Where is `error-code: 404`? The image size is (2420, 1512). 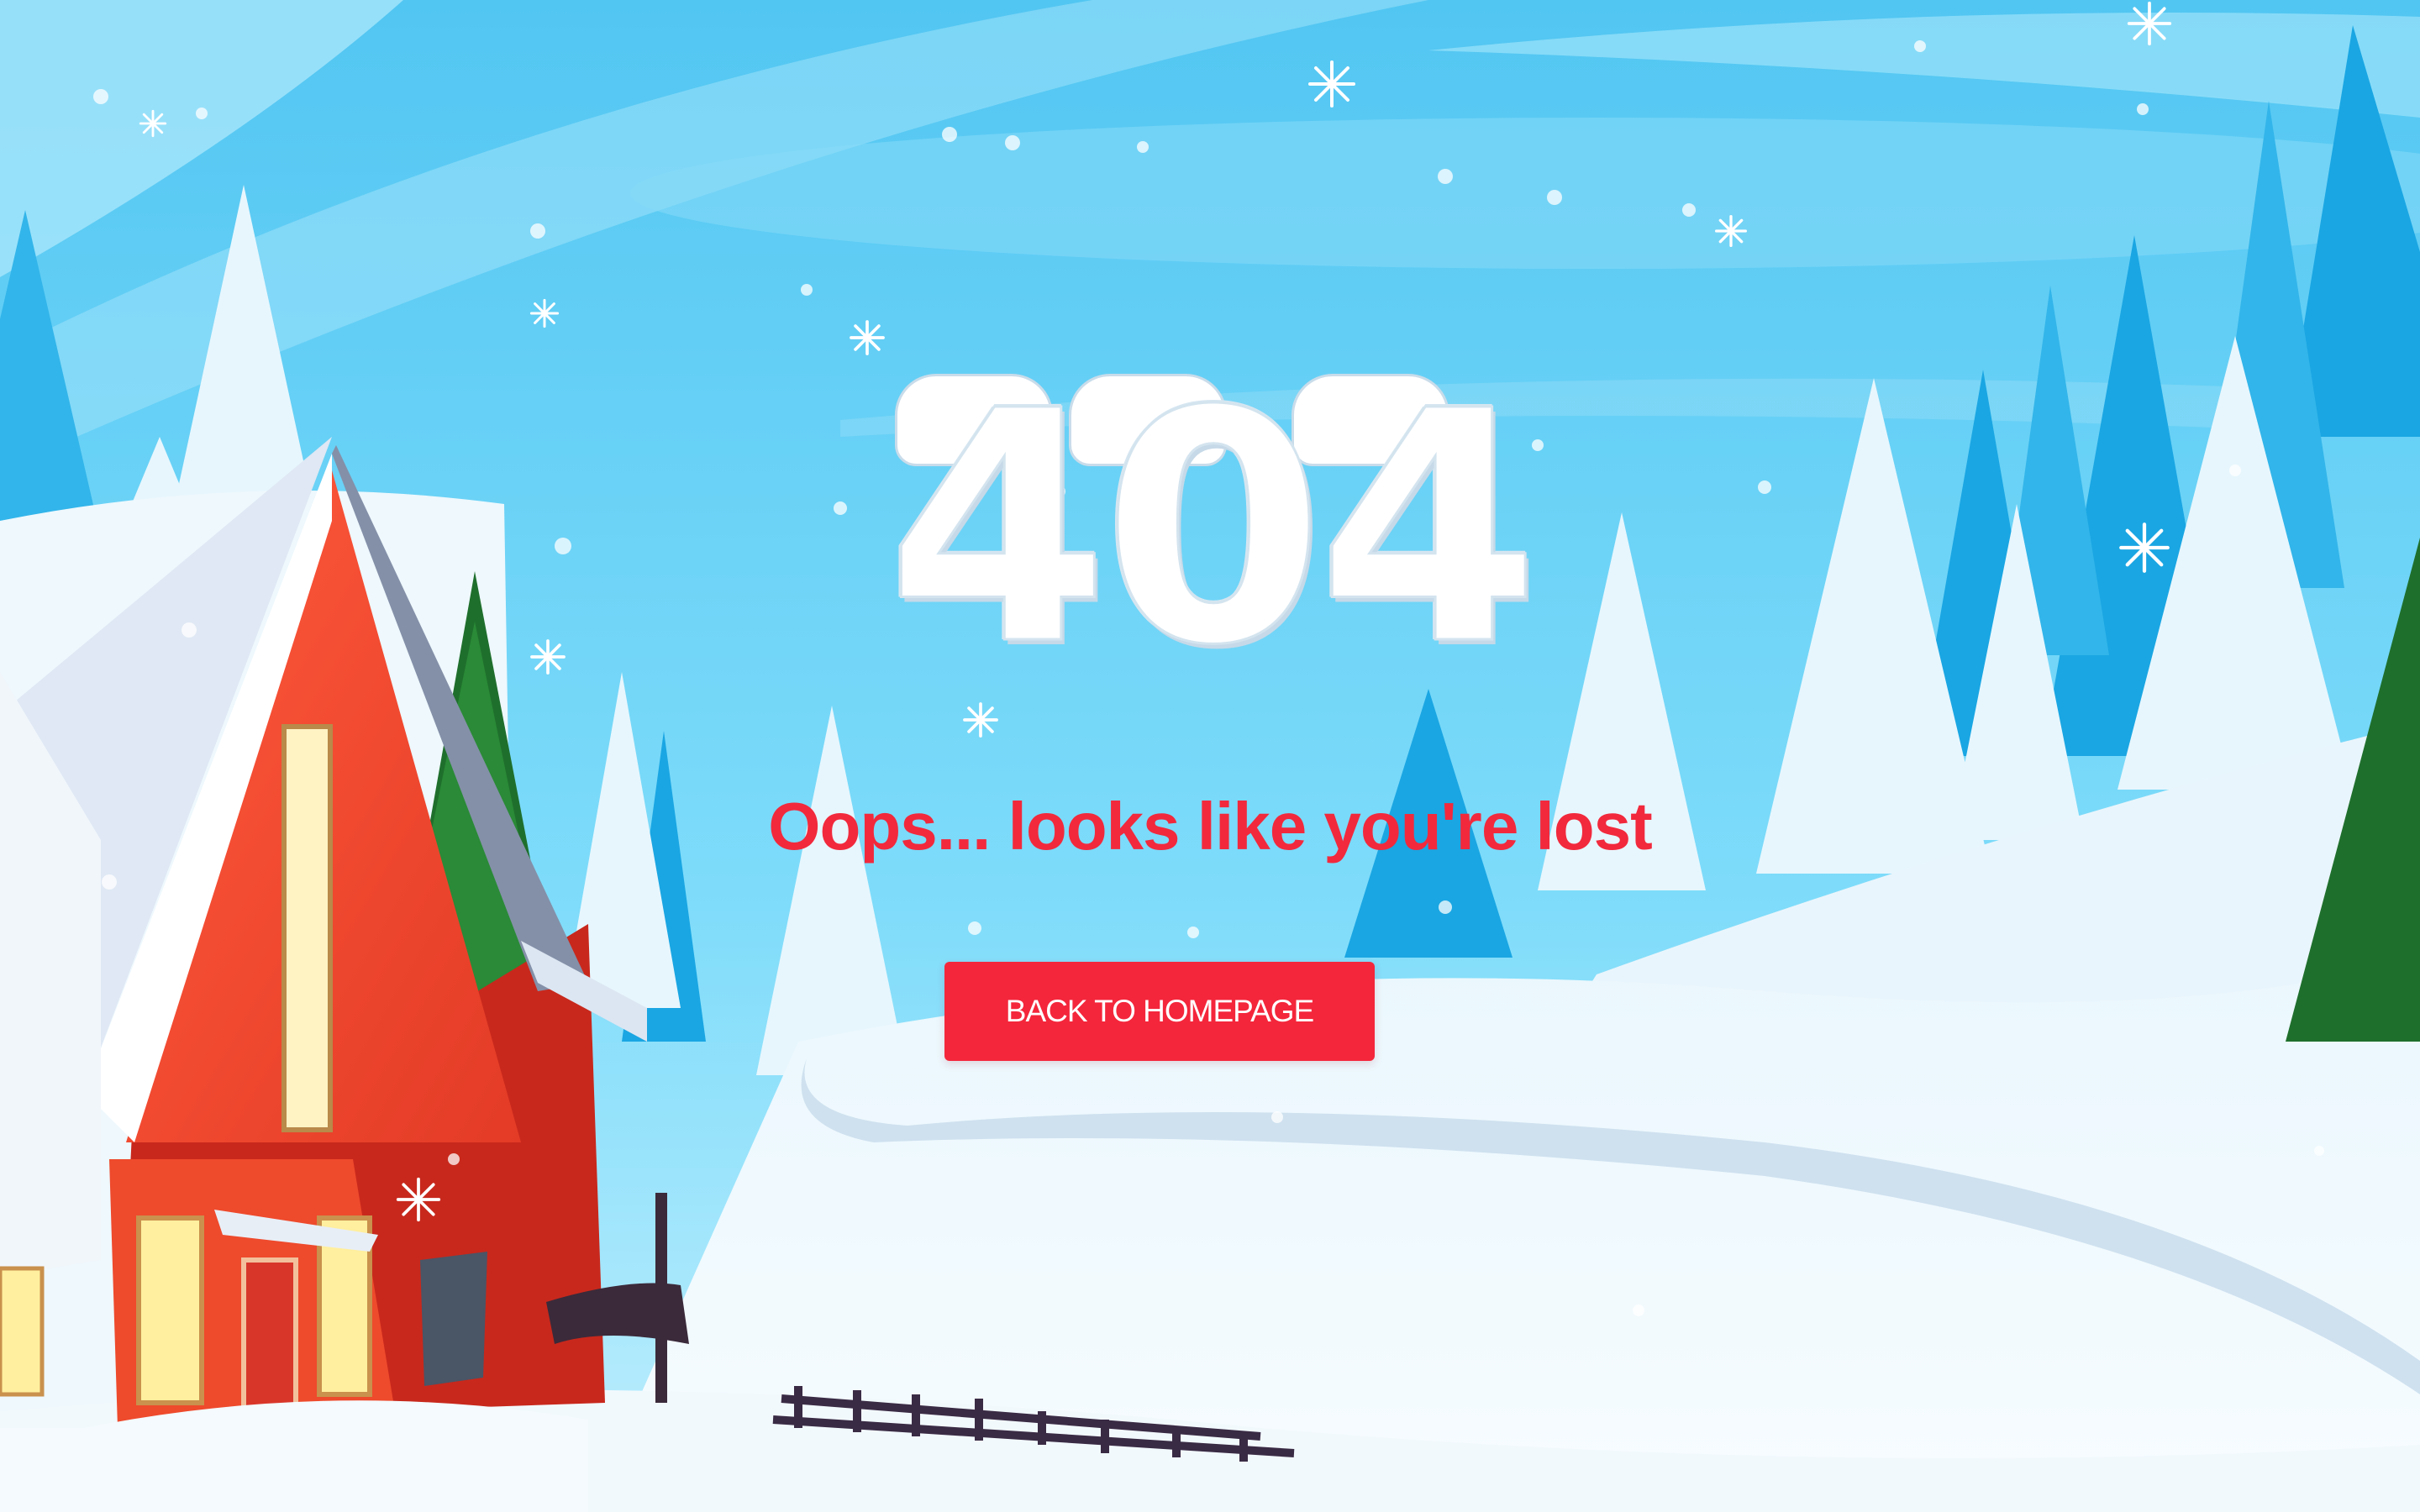
error-code: 404 is located at coordinates (1213, 529).